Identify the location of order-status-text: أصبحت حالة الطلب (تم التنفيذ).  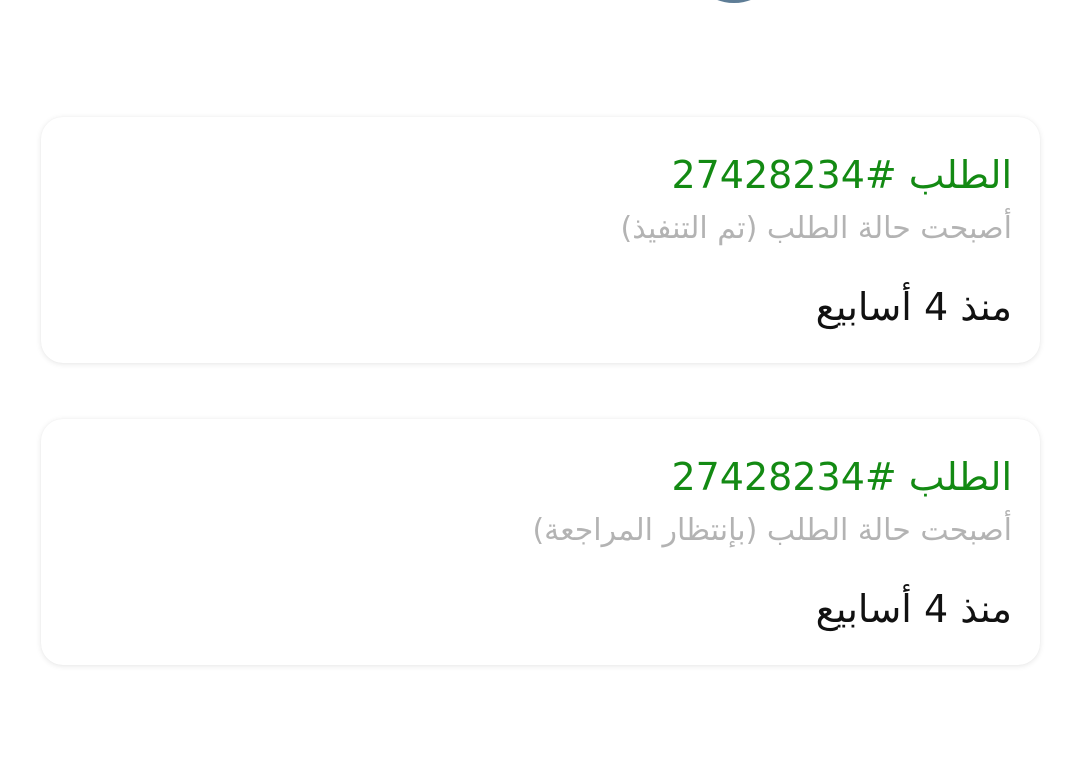
(816, 228).